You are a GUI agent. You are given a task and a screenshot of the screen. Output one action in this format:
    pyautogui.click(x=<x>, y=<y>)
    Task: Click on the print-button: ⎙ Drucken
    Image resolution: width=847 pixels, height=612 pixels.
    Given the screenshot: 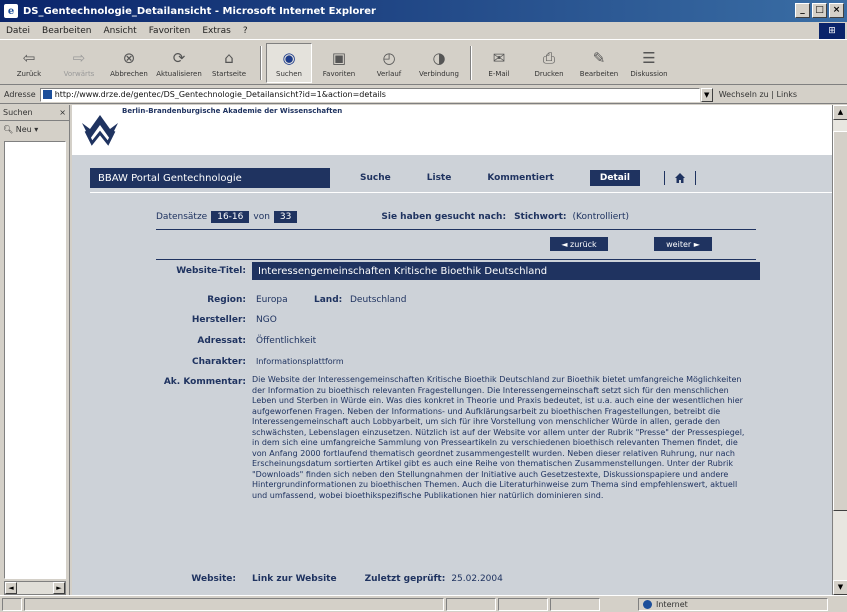 What is the action you would take?
    pyautogui.click(x=549, y=63)
    